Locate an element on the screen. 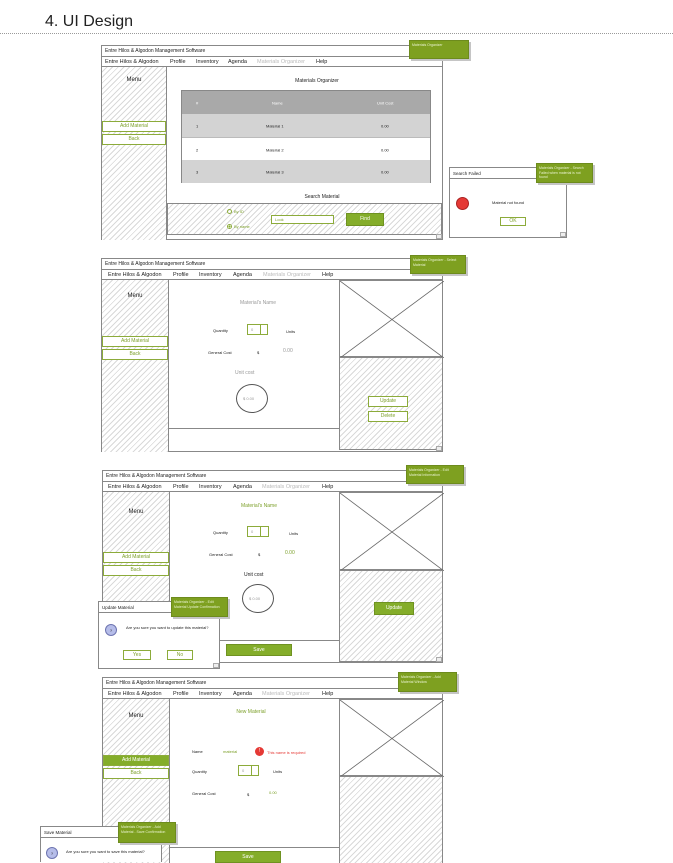  radio-by-name is located at coordinates (229, 226).